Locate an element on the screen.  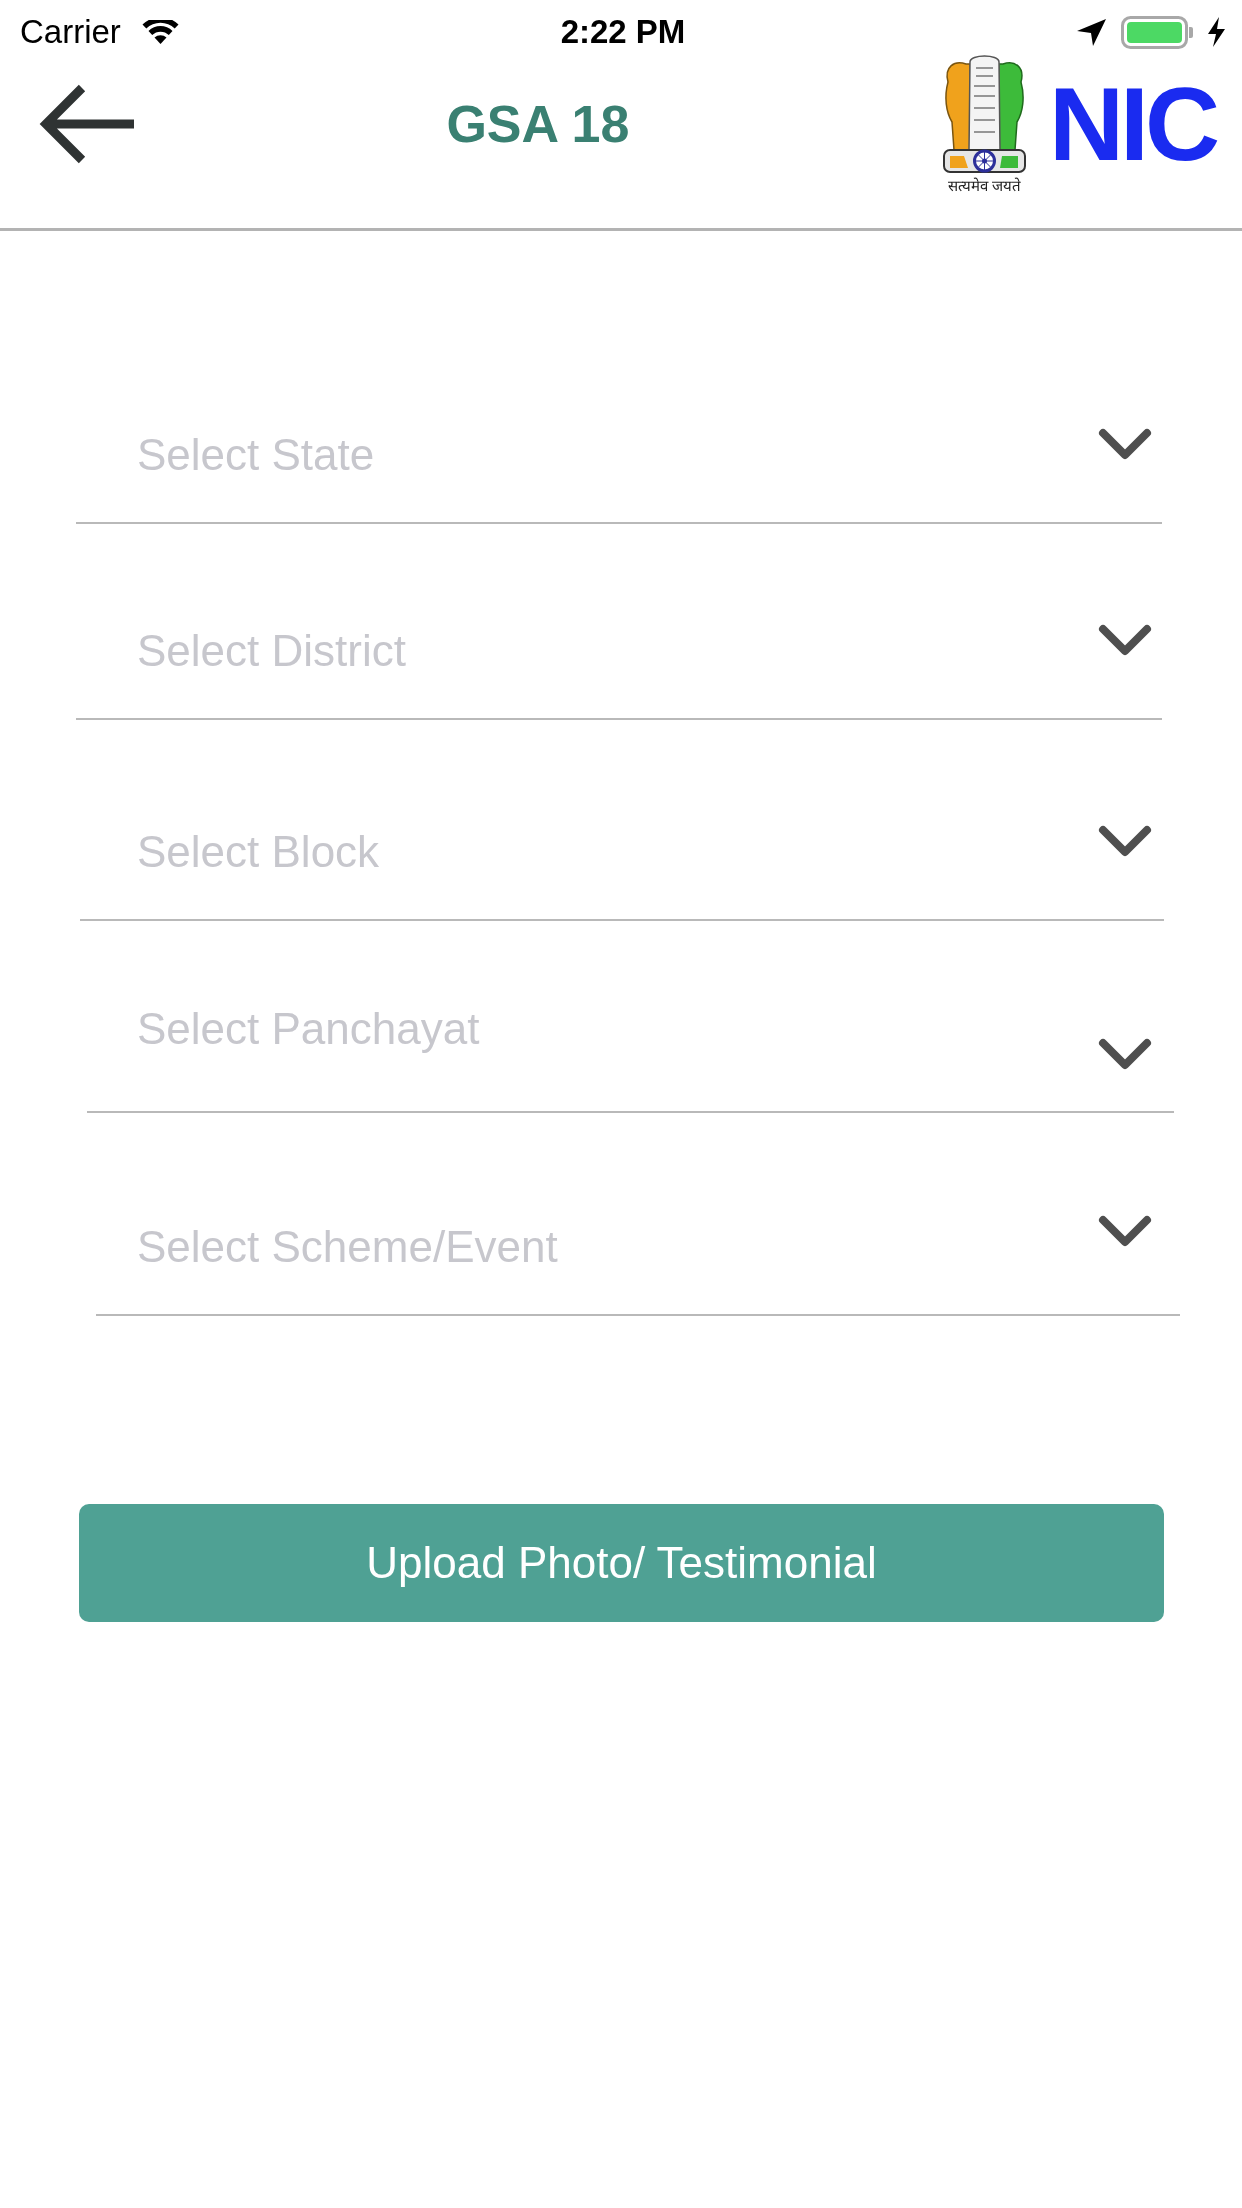
time-text: 2:22 PM is located at coordinates (623, 32).